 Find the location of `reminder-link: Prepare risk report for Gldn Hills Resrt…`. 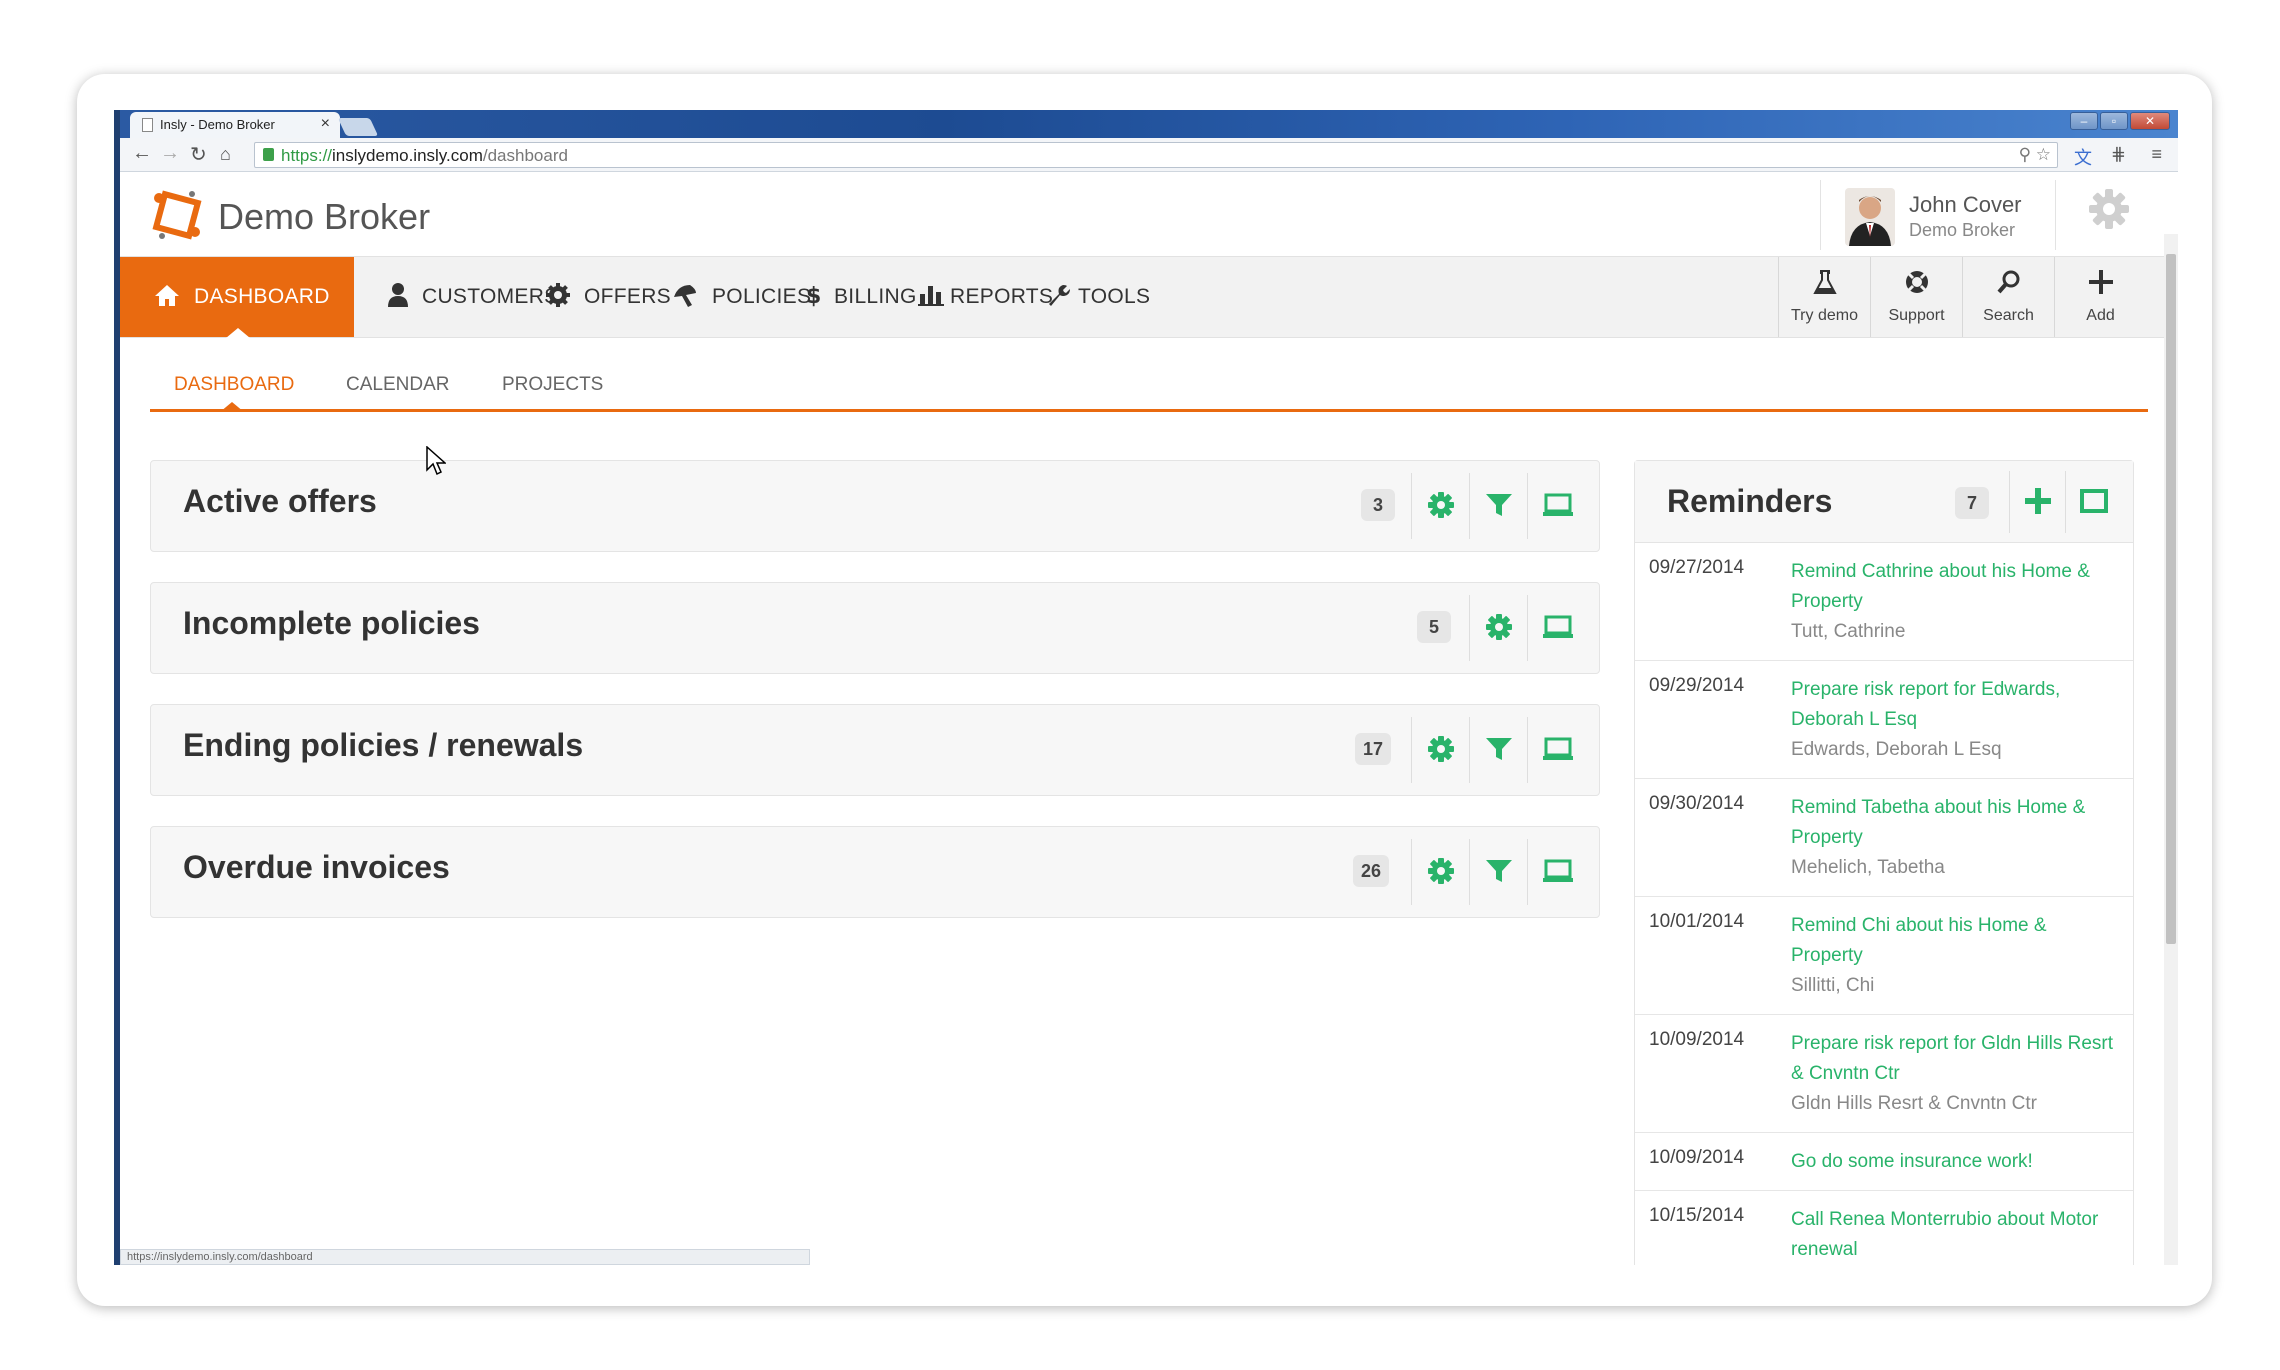

reminder-link: Prepare risk report for Gldn Hills Resrt… is located at coordinates (1952, 1058).